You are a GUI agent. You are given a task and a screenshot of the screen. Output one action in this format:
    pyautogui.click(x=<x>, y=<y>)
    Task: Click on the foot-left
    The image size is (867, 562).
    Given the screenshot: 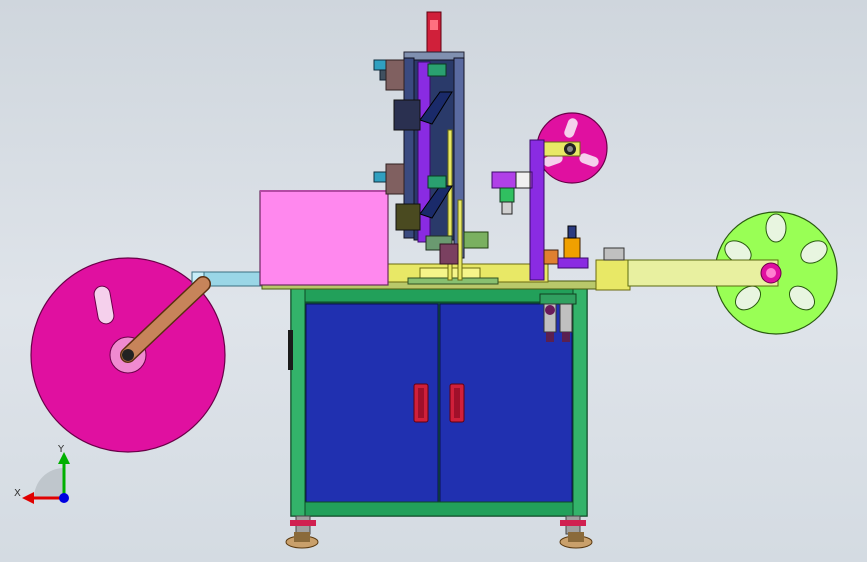 What is the action you would take?
    pyautogui.click(x=302, y=532)
    